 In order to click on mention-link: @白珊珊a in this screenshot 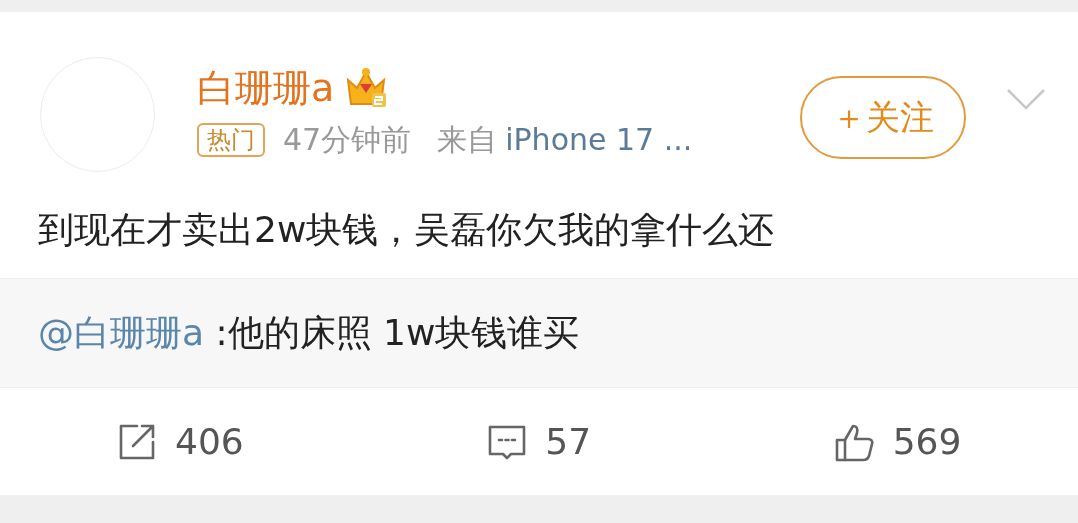, I will do `click(121, 332)`.